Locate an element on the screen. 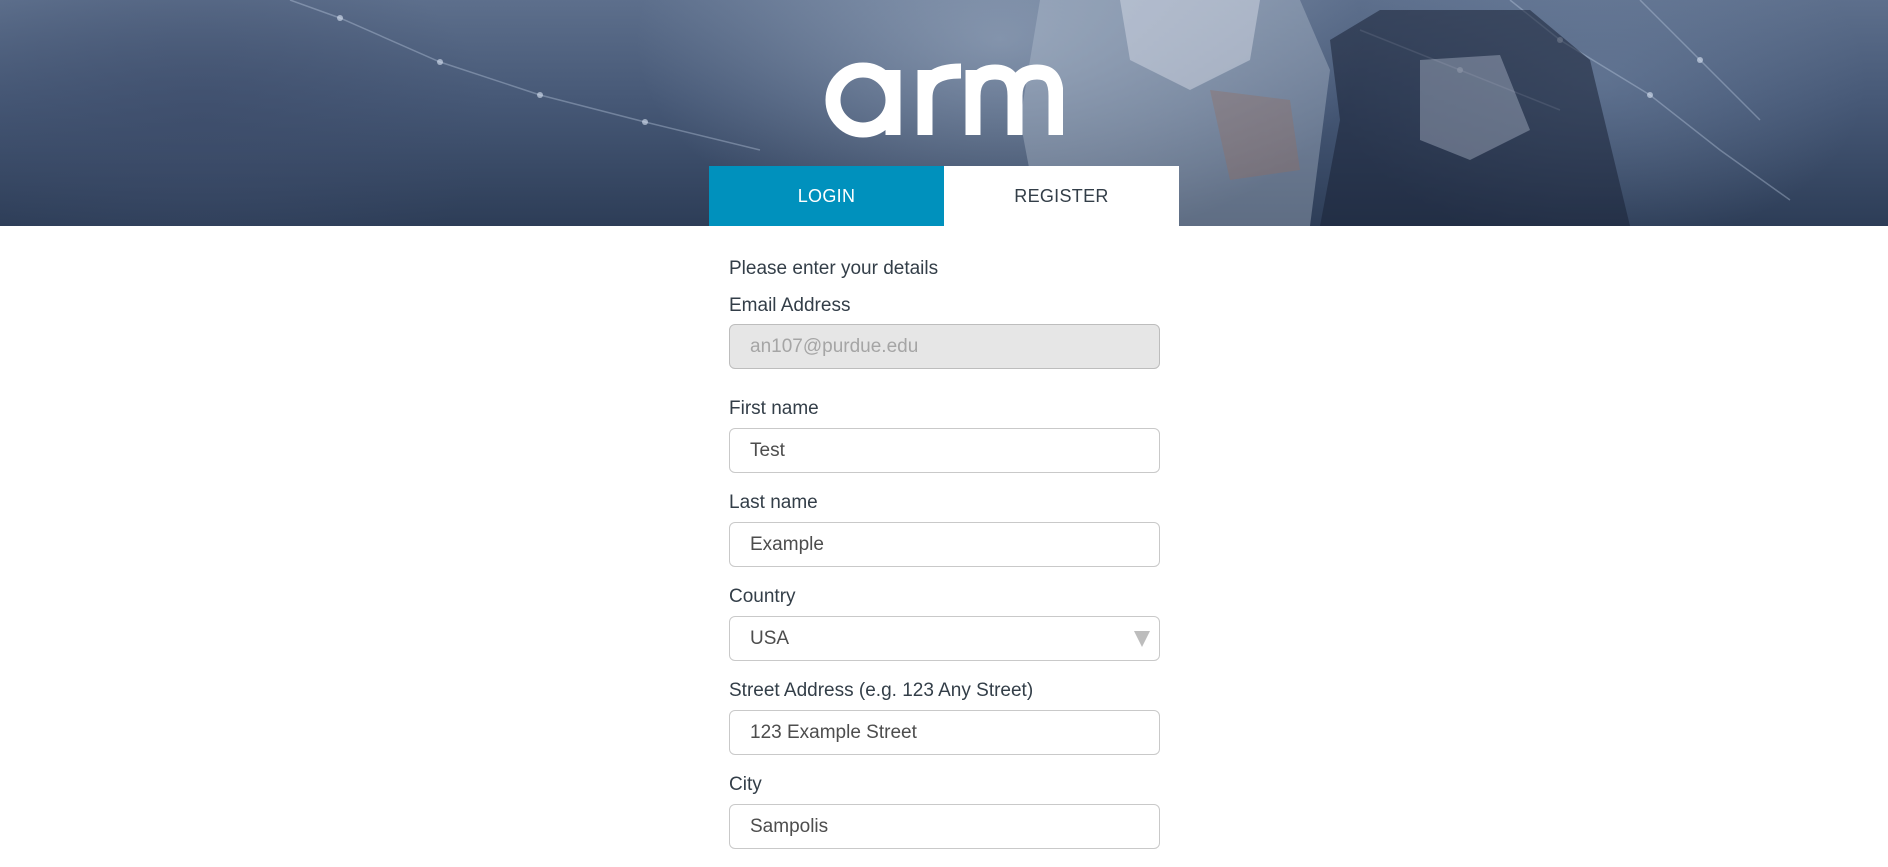 Image resolution: width=1888 pixels, height=867 pixels. arm-logo is located at coordinates (943, 98).